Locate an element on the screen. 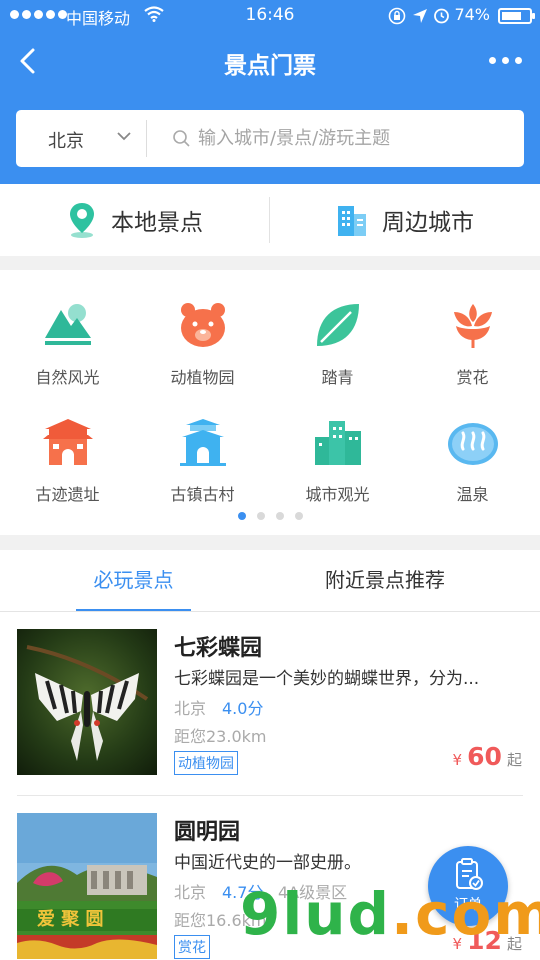 This screenshot has width=540, height=960. spot-tag: 动植物园 is located at coordinates (206, 763).